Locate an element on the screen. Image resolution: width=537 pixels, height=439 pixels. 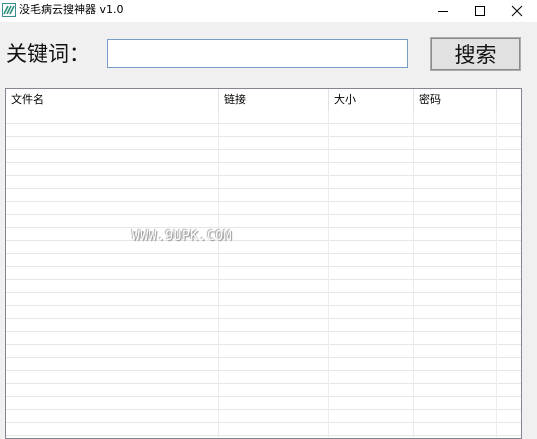
app-logo-icon is located at coordinates (9, 10).